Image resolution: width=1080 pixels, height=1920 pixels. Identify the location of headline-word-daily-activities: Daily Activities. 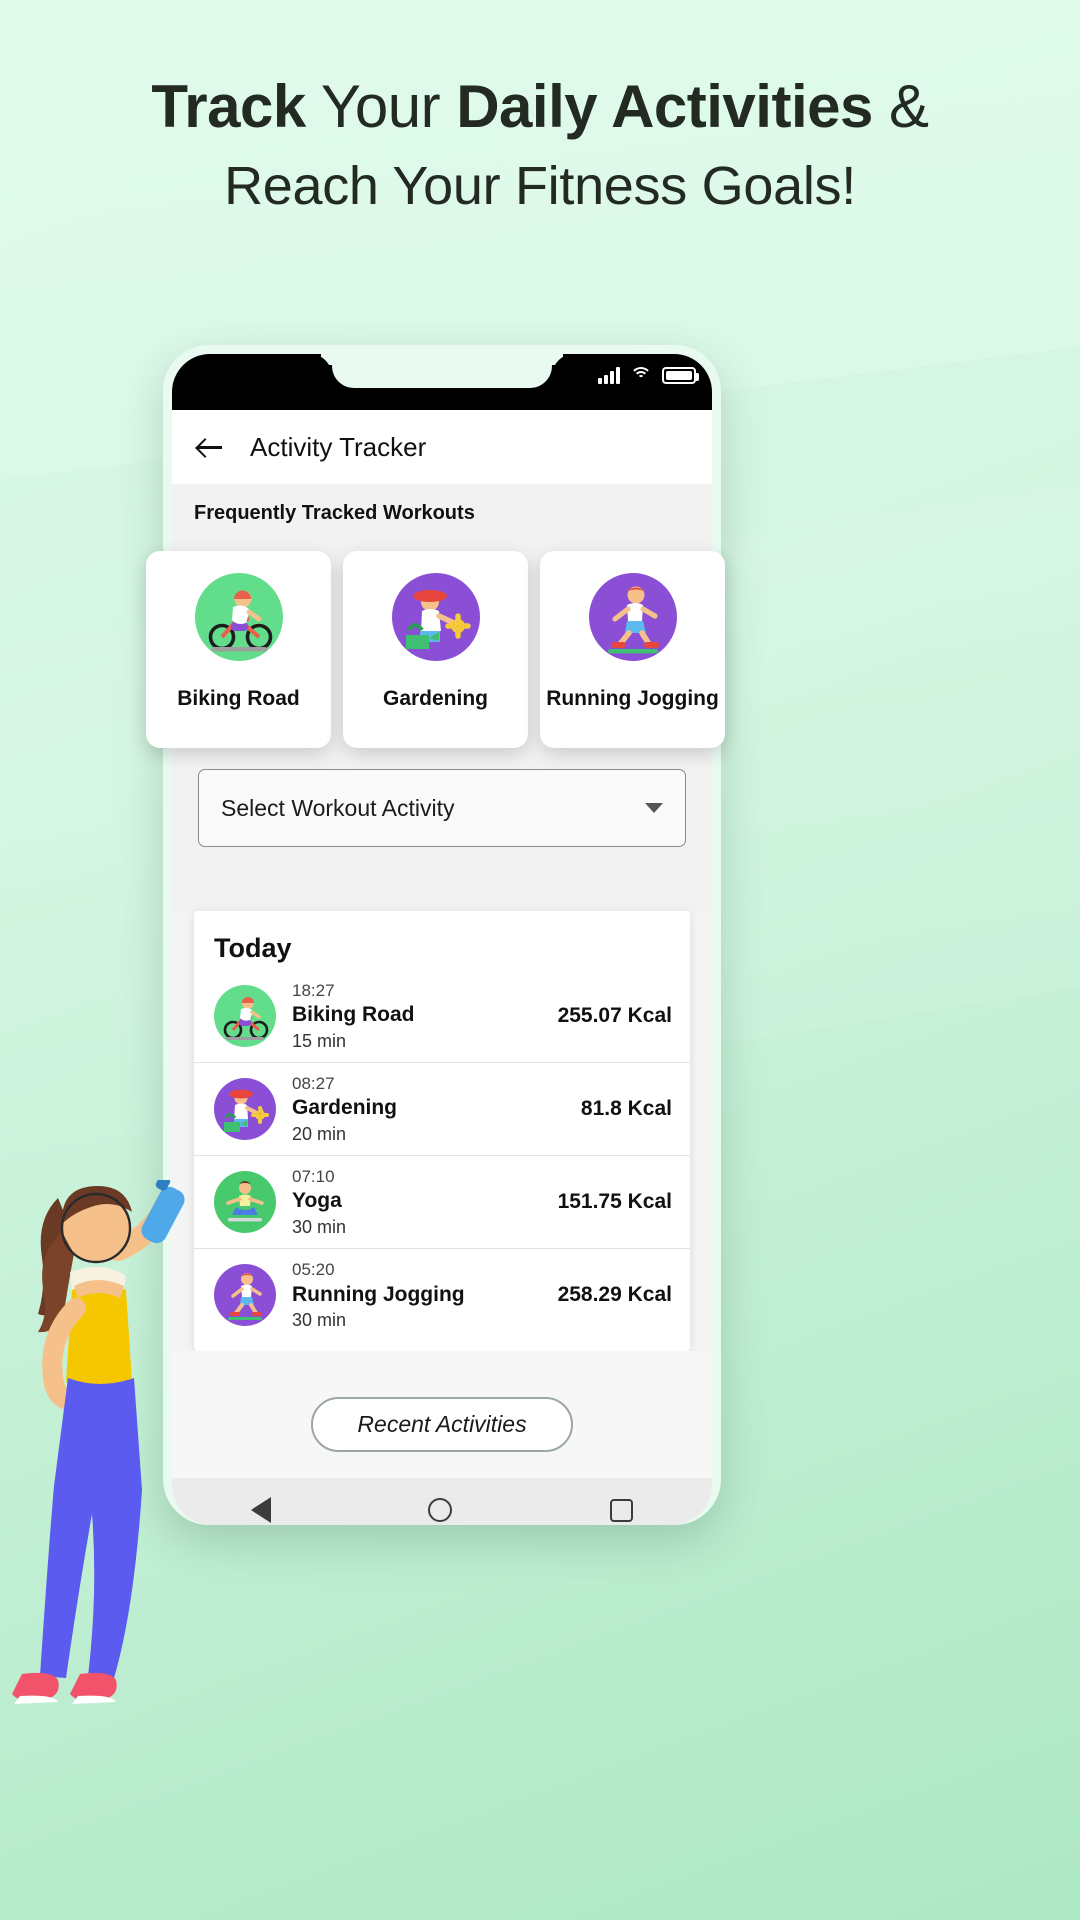
(664, 106).